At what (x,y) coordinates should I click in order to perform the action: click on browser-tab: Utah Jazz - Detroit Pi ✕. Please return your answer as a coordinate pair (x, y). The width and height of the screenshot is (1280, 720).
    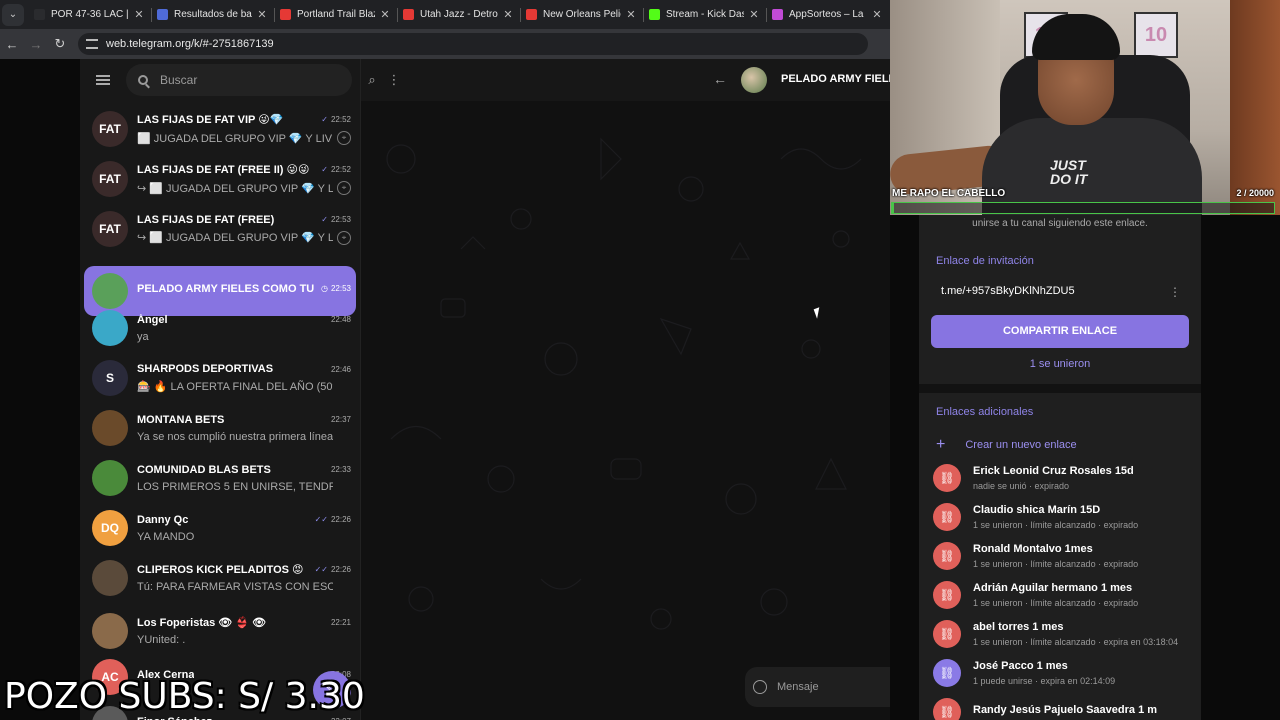
    Looking at the image, I should click on (458, 14).